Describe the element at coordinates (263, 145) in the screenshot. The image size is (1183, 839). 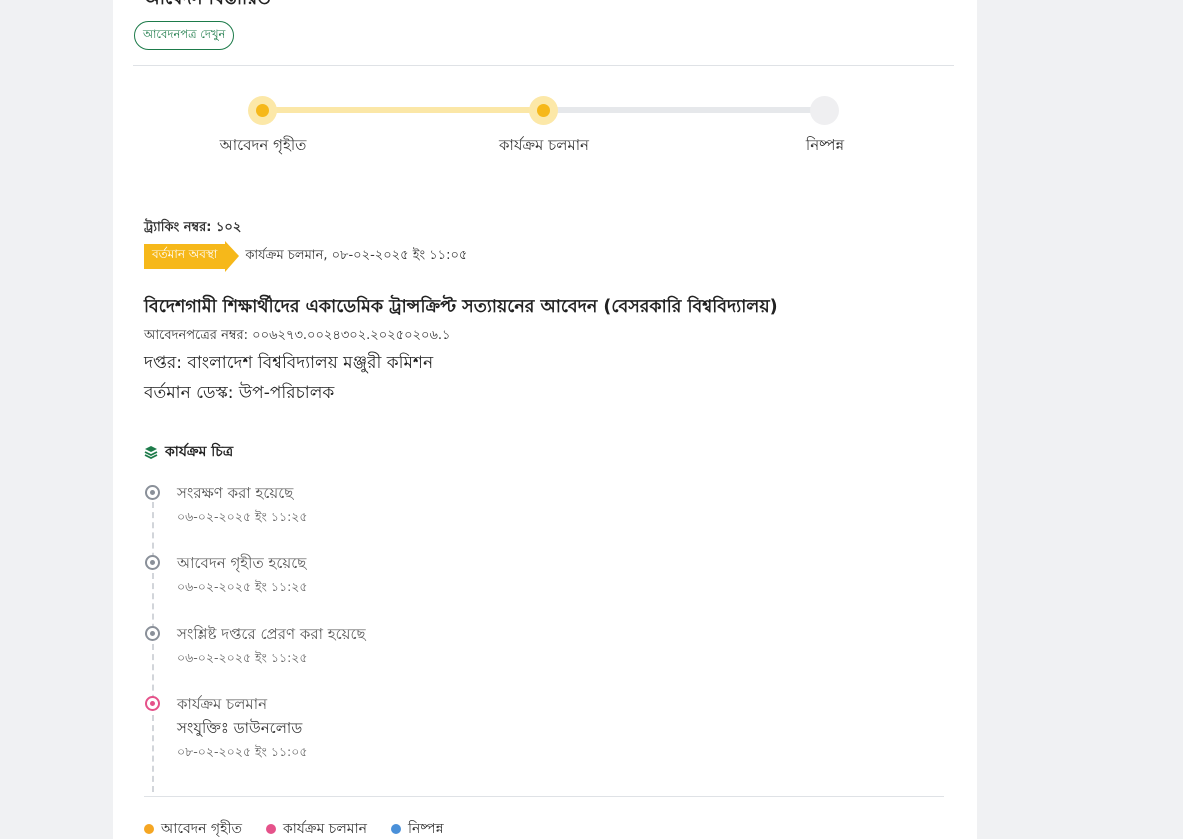
I see `step-received-label: আবেদন গৃহীত` at that location.